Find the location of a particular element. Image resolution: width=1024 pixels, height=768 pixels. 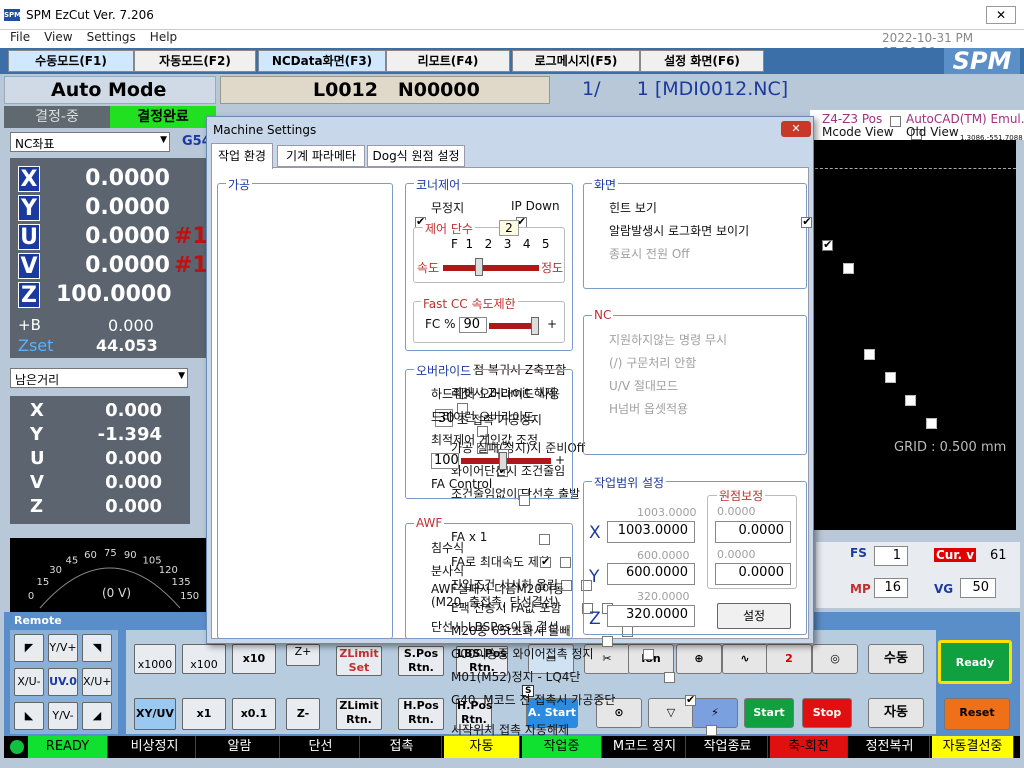

menu-file: File is located at coordinates (20, 37).